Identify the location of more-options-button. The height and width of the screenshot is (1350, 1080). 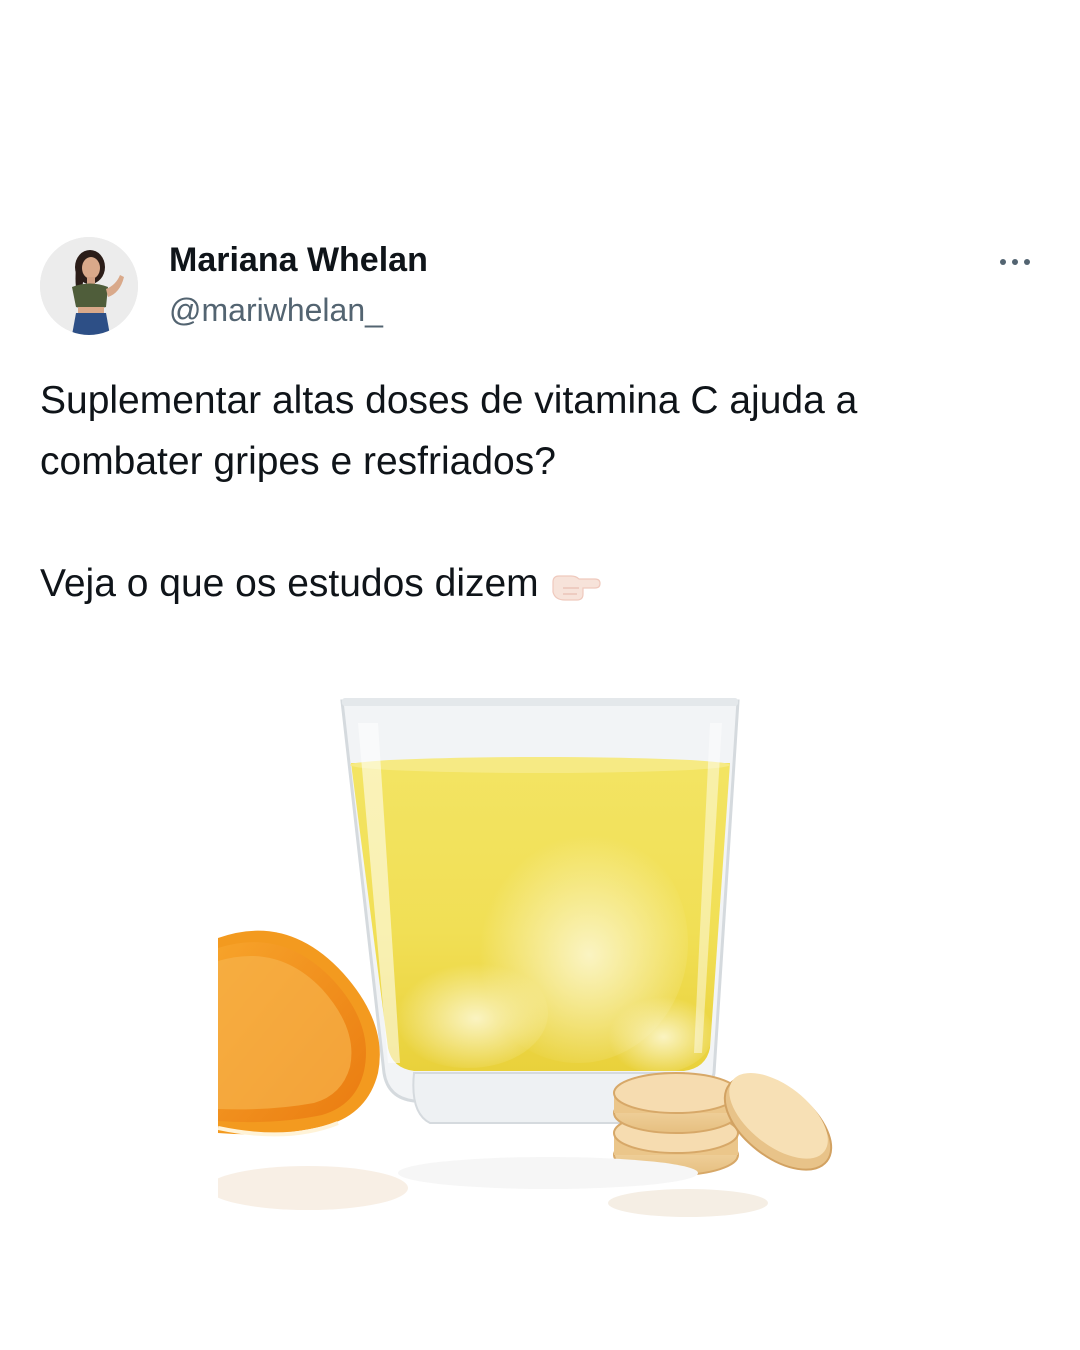
(1015, 262).